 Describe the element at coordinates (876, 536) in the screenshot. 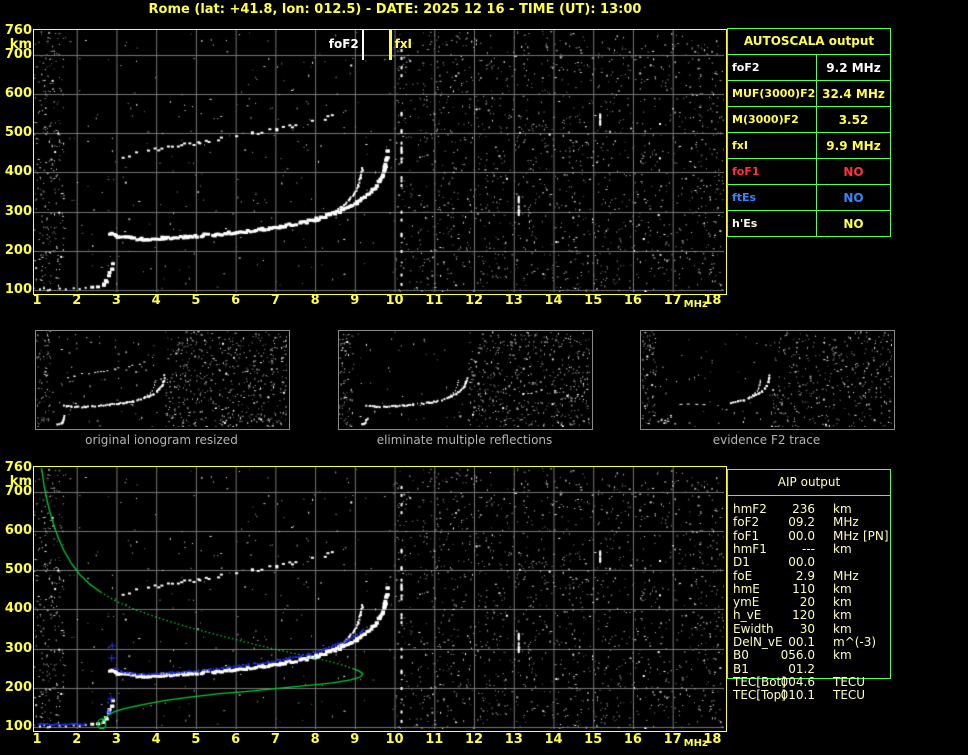

I see `aip-row-extra: [PN]` at that location.